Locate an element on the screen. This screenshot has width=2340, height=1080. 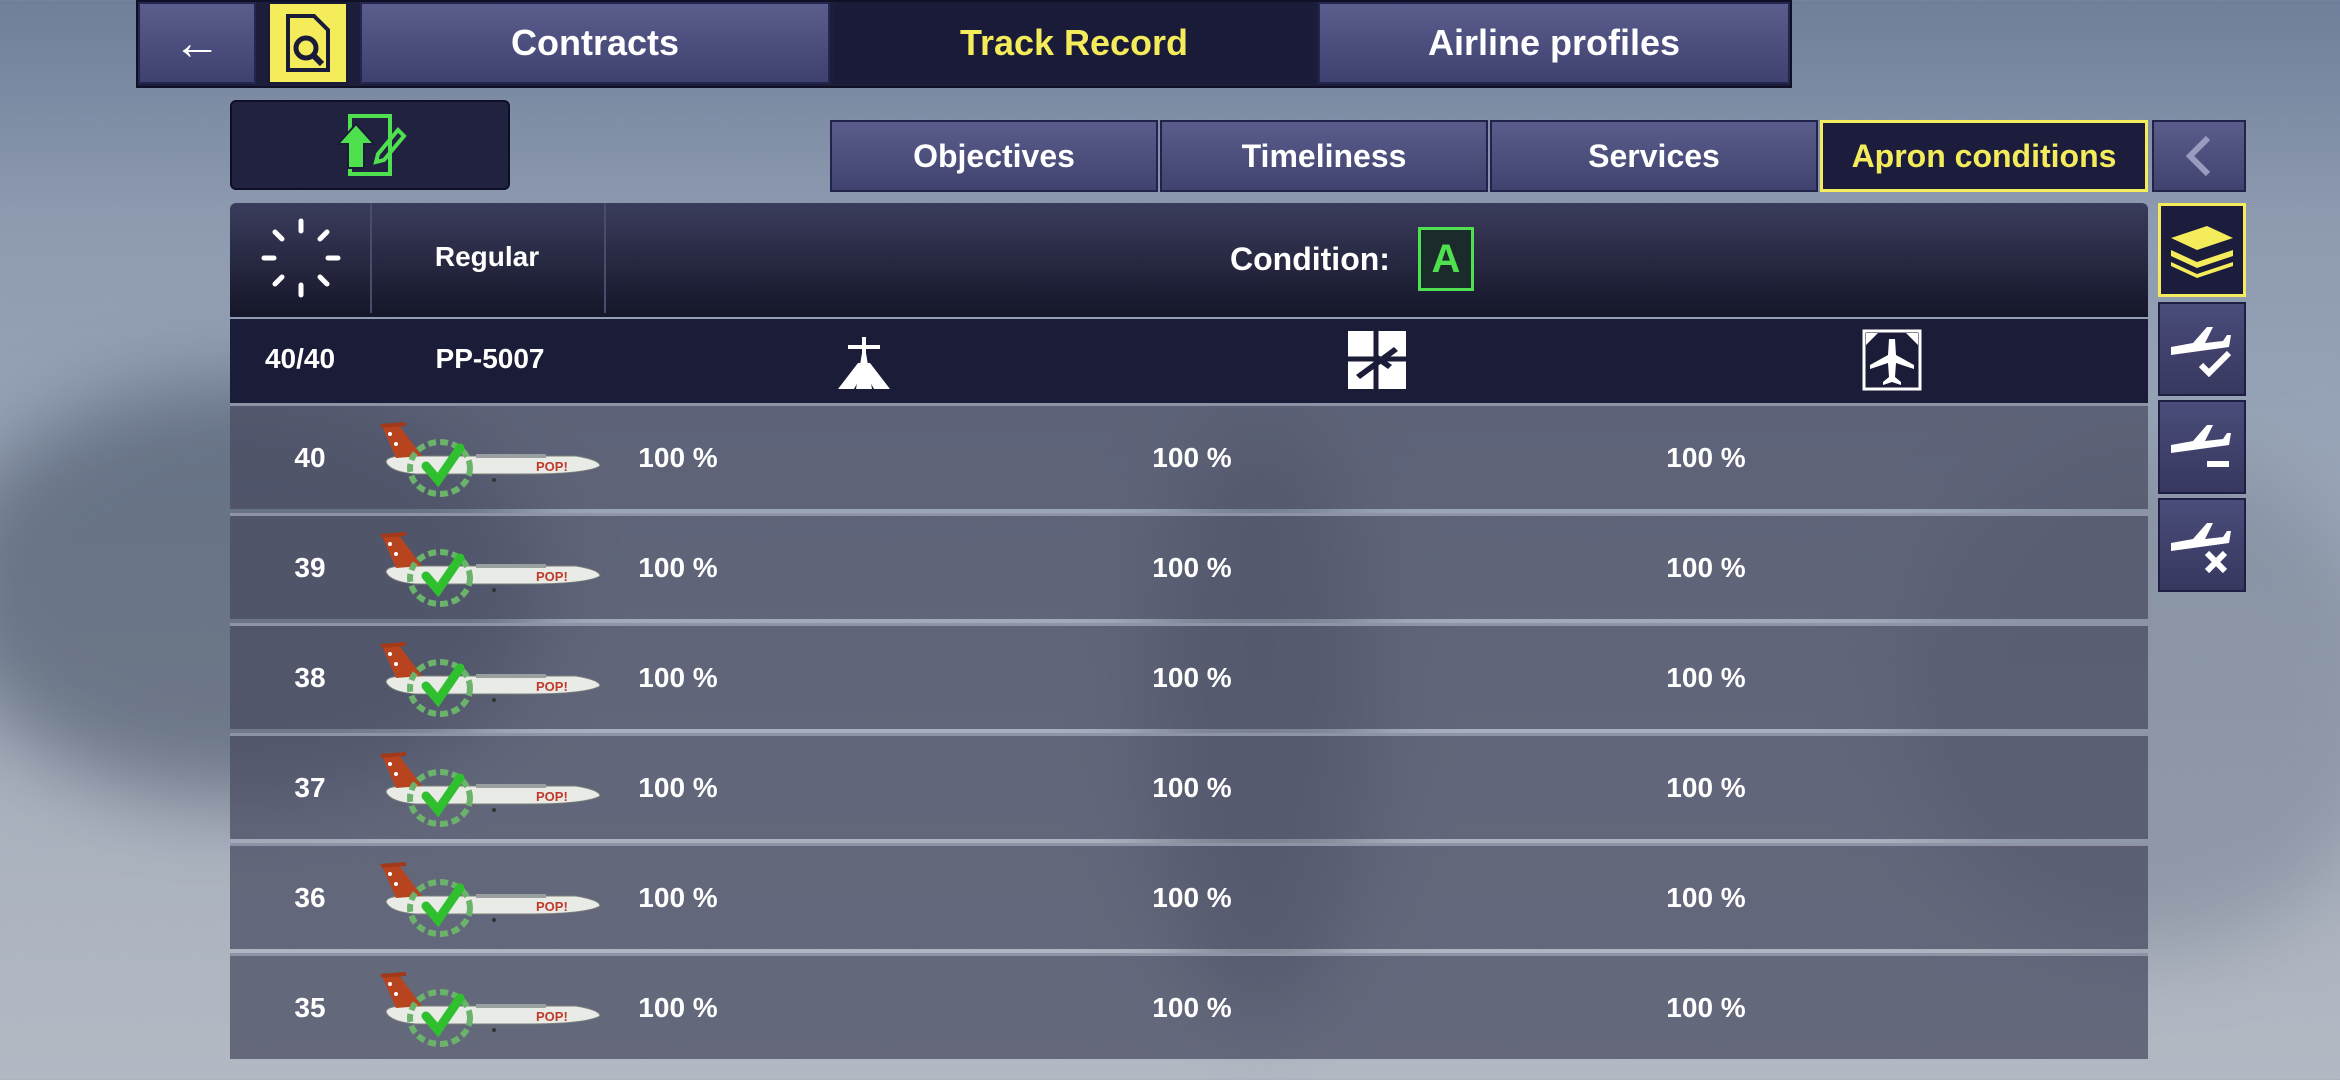
chevron-left-icon is located at coordinates (2198, 156).